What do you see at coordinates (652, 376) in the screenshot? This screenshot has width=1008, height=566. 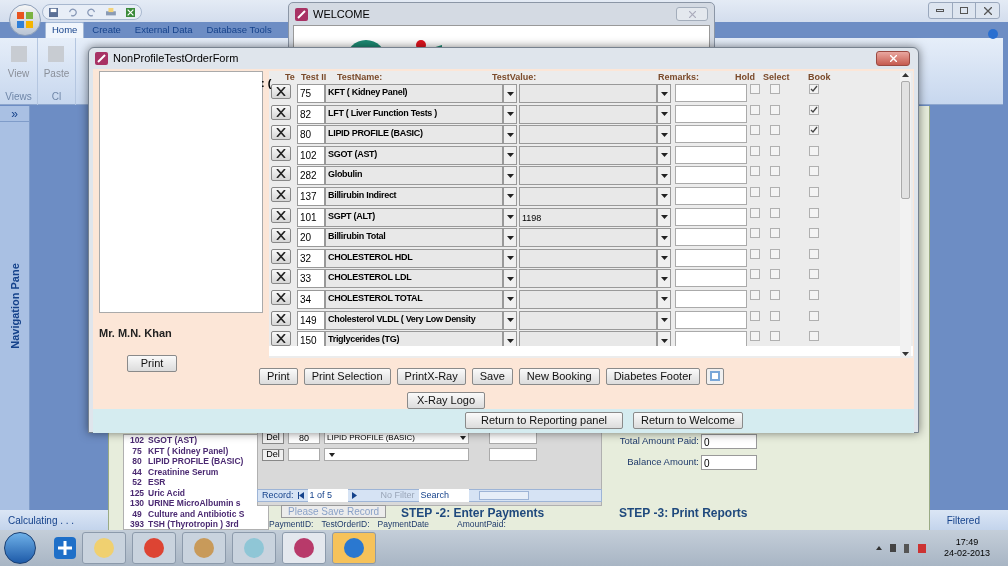 I see `form-button: Diabetes Footer` at bounding box center [652, 376].